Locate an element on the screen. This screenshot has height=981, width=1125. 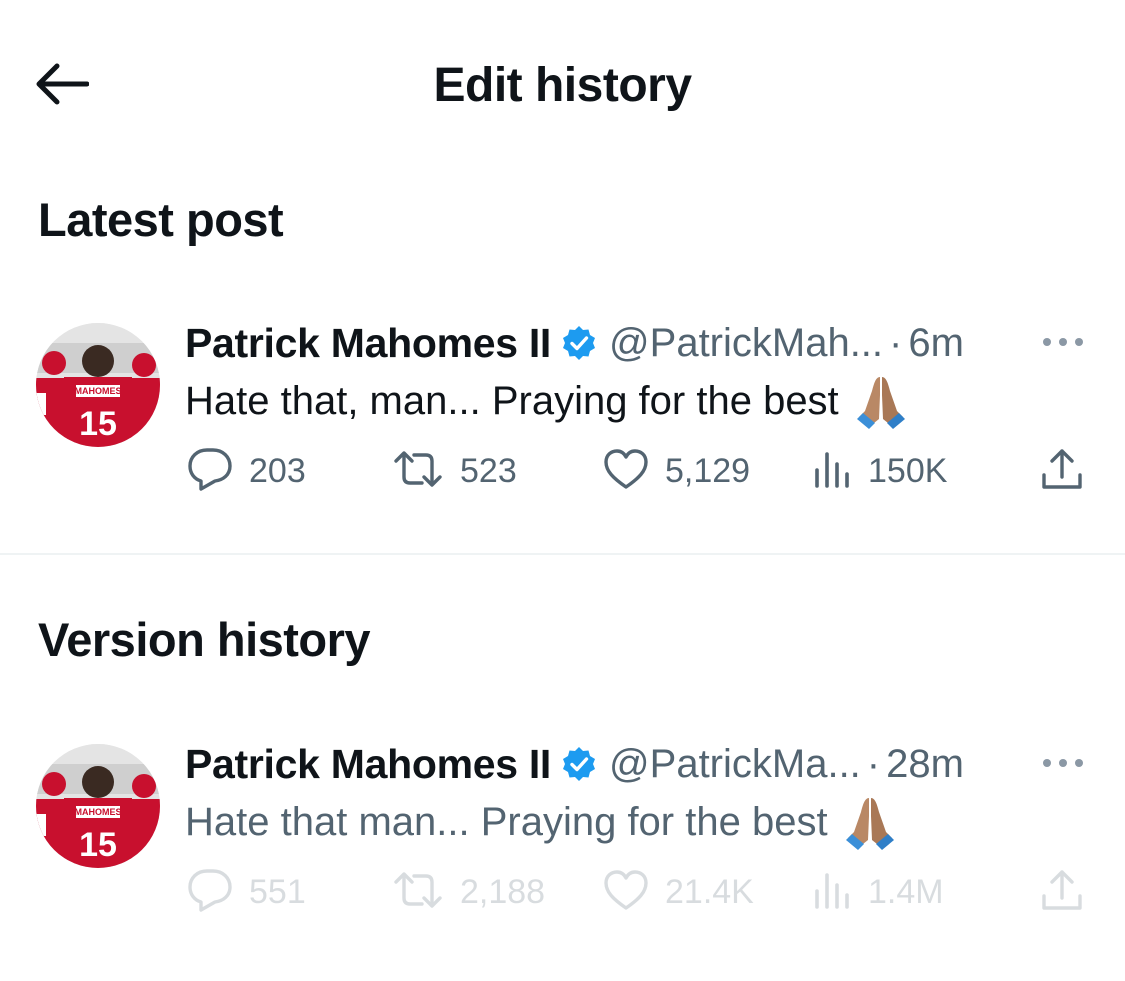
page-title: Edit history is located at coordinates (562, 85).